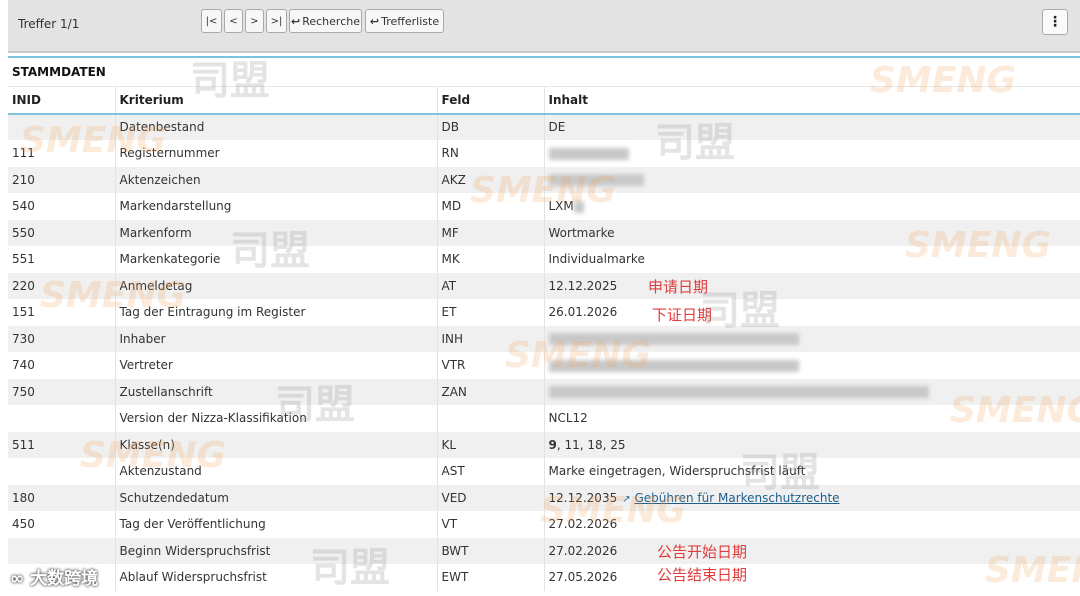 The height and width of the screenshot is (596, 1080). I want to click on table-row: 511 Klasse(n) KL 9, 11, 18, 25, so click(544, 444).